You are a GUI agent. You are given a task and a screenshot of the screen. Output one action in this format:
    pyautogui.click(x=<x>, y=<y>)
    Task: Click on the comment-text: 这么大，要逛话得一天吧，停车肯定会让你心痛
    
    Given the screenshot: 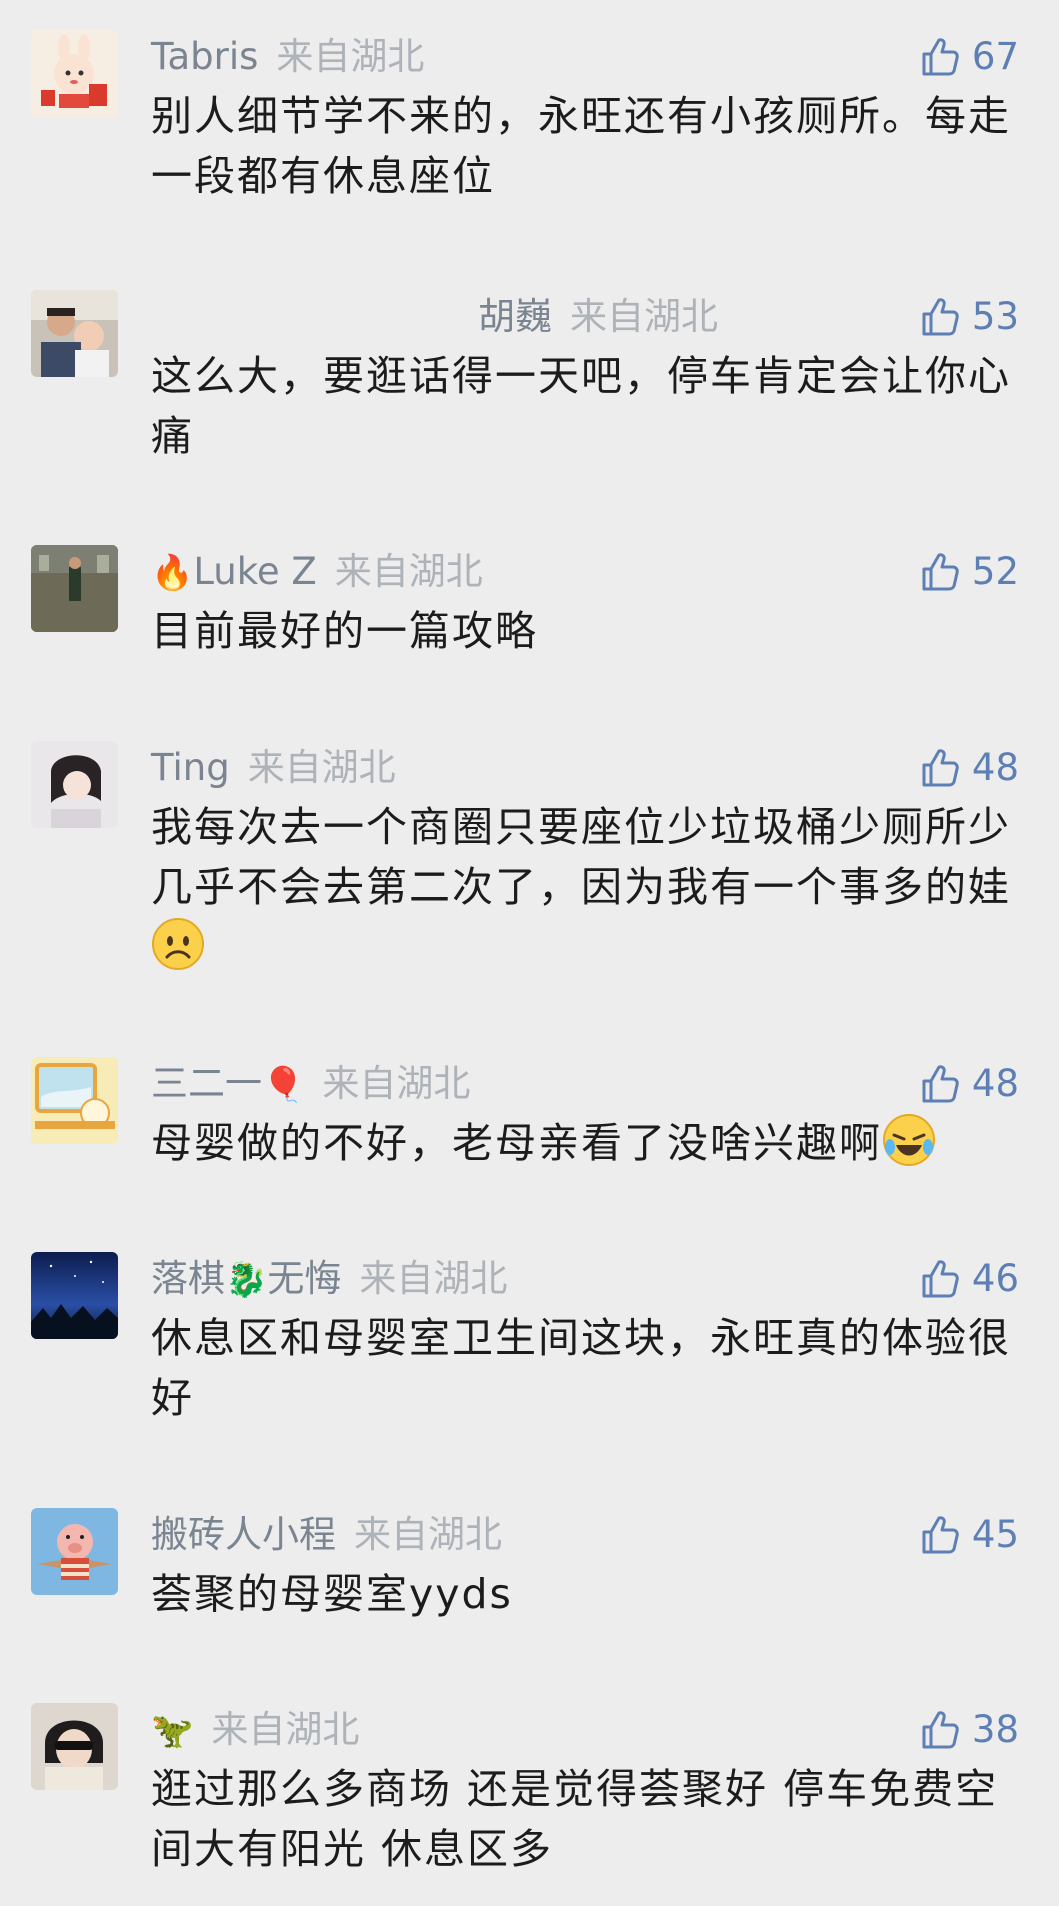 What is the action you would take?
    pyautogui.click(x=581, y=406)
    